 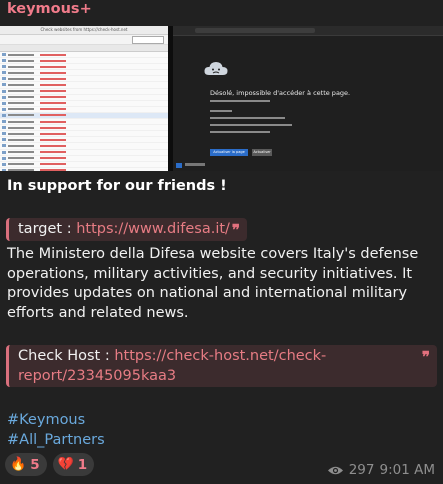 What do you see at coordinates (117, 186) in the screenshot?
I see `intro-text: In support for our friends !` at bounding box center [117, 186].